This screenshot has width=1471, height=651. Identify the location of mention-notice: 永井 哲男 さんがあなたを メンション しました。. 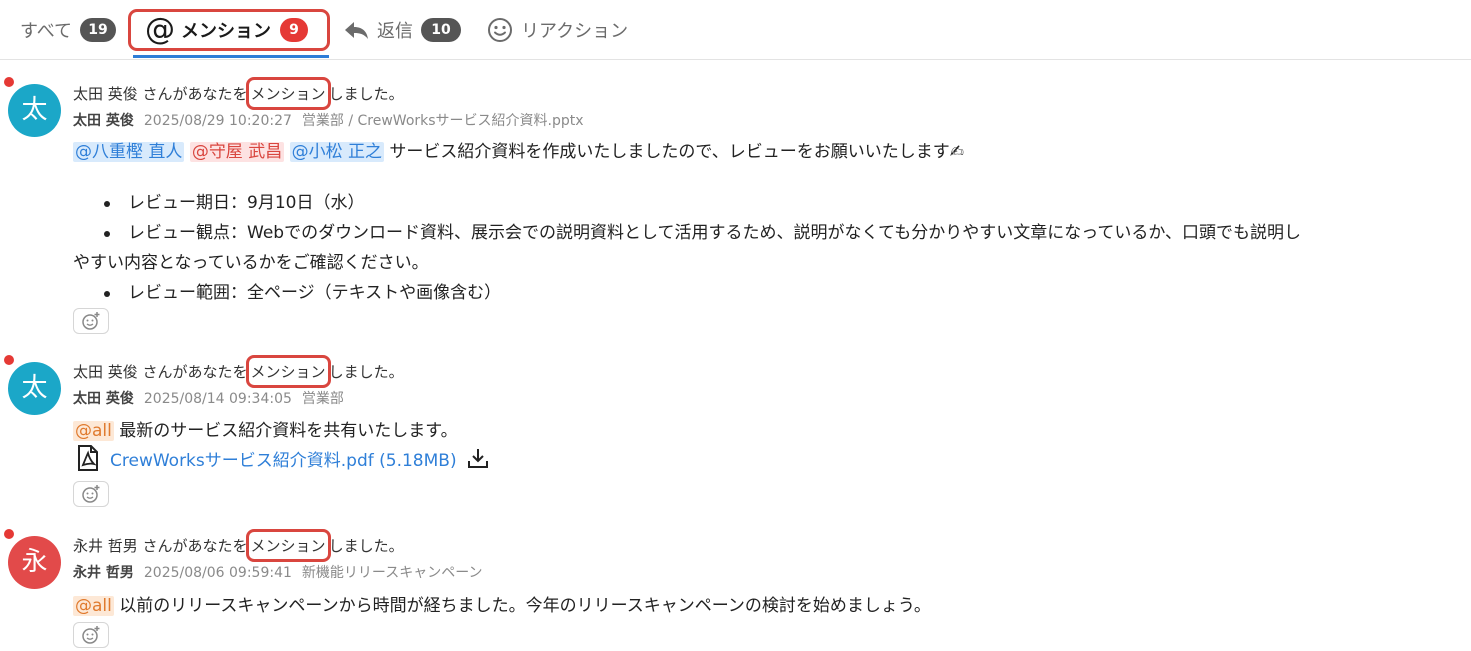
(238, 545).